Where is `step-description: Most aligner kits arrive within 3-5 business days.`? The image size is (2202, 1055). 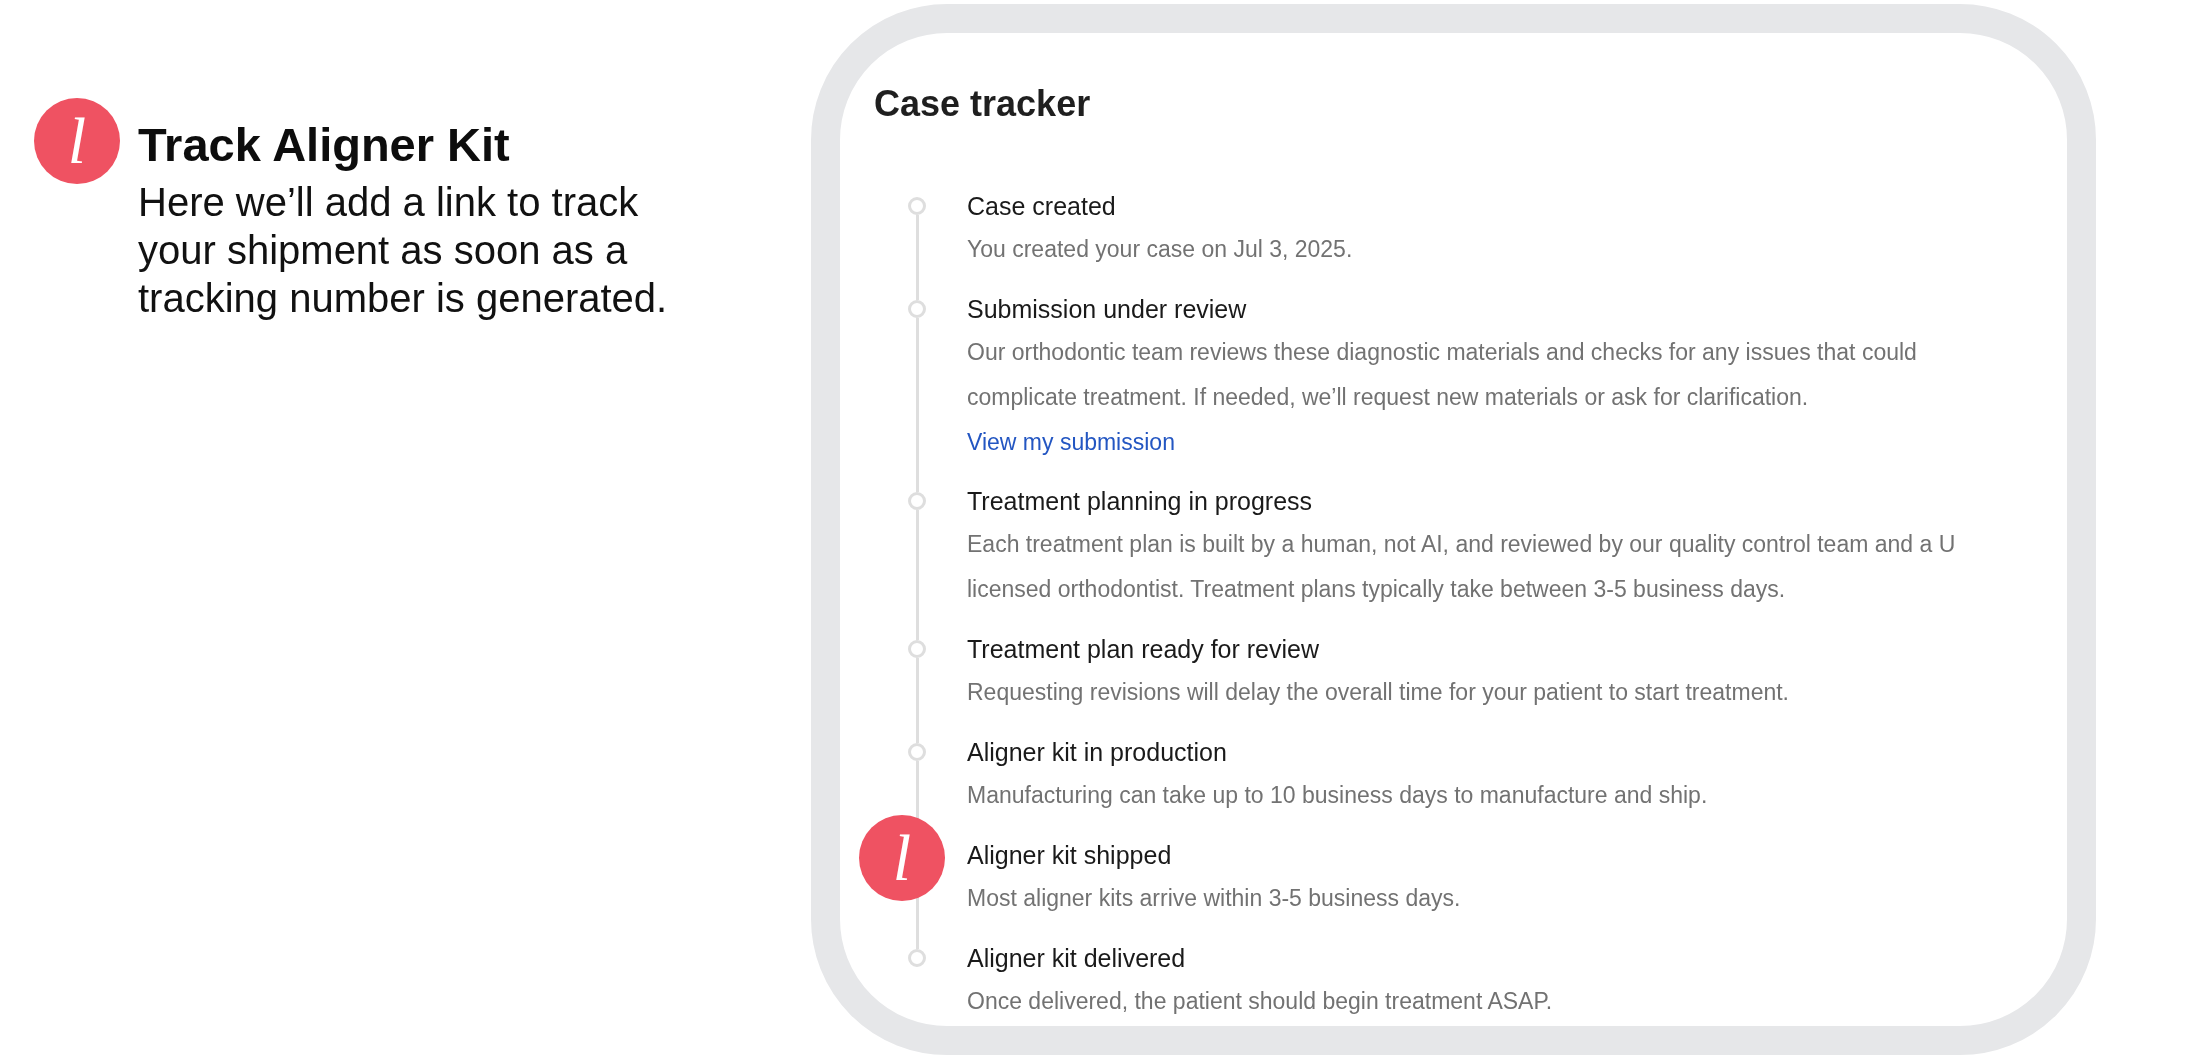 step-description: Most aligner kits arrive within 3-5 business days. is located at coordinates (1214, 898).